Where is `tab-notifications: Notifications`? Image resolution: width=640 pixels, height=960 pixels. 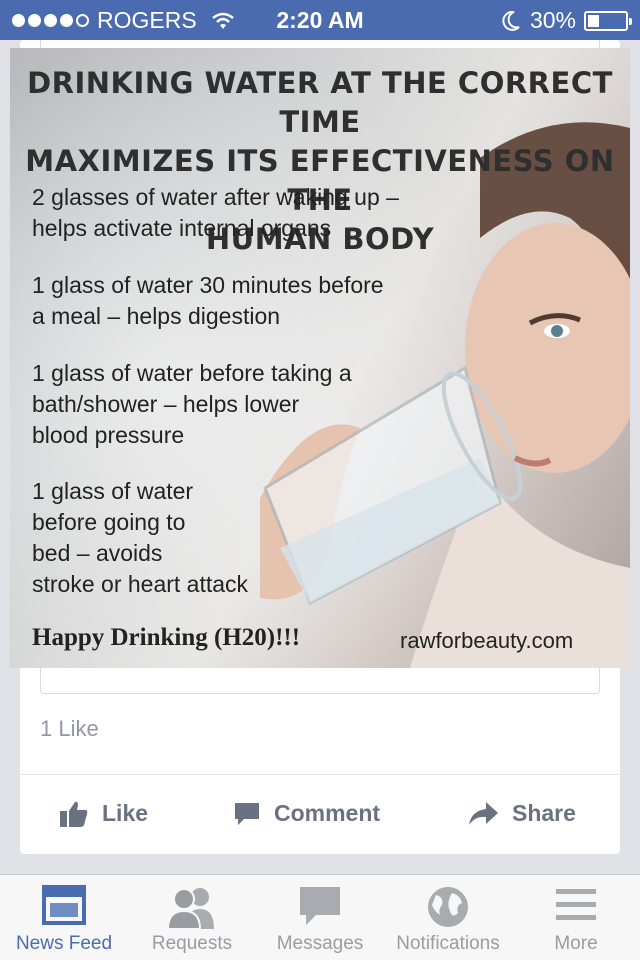
tab-notifications: Notifications is located at coordinates (448, 917).